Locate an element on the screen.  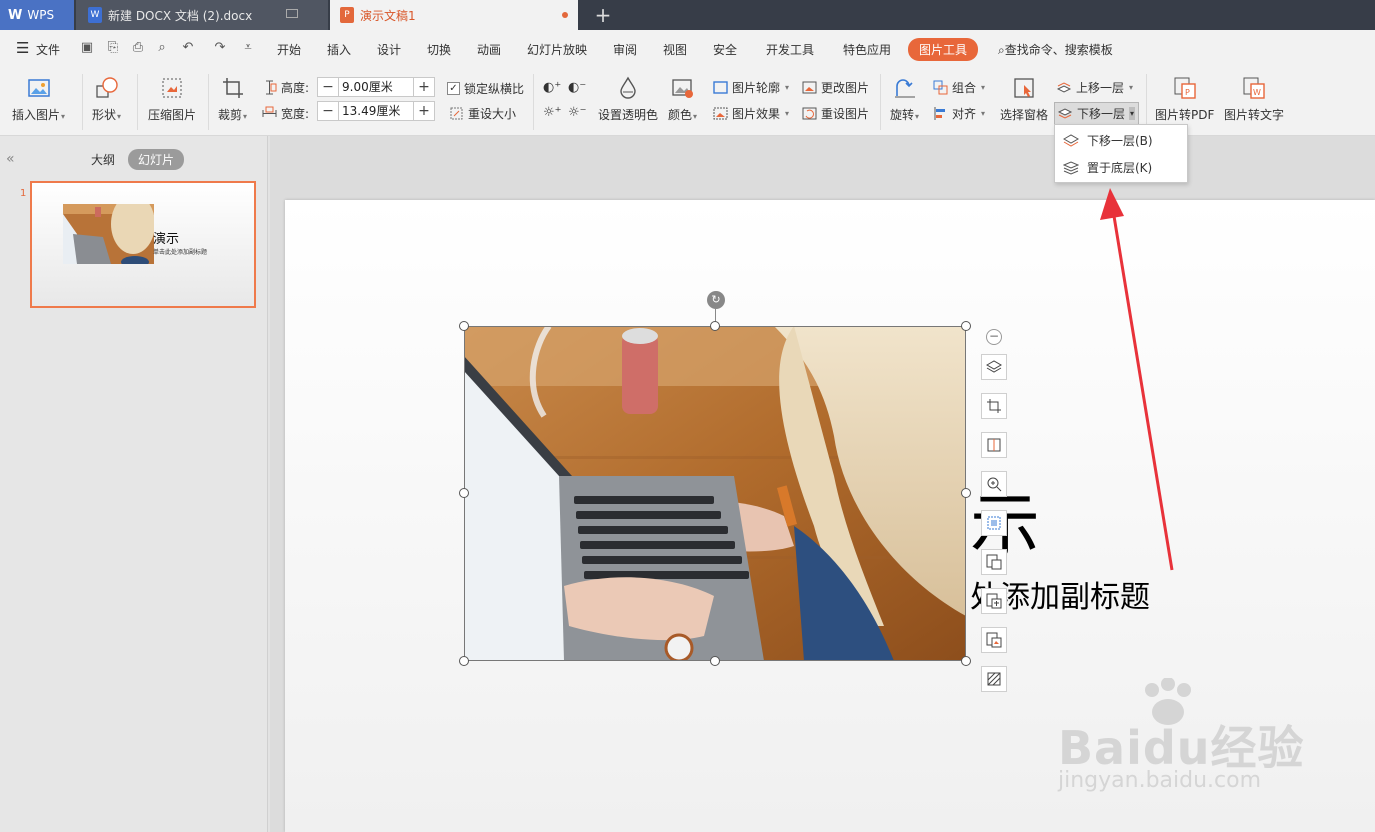
change-image-button: 更改图片 is located at coordinates (835, 87).